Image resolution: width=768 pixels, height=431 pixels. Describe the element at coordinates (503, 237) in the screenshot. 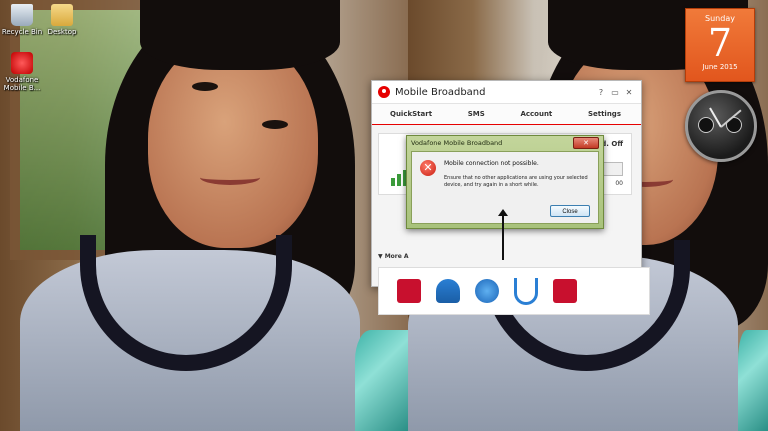

I see `annotation-arrow-line` at that location.